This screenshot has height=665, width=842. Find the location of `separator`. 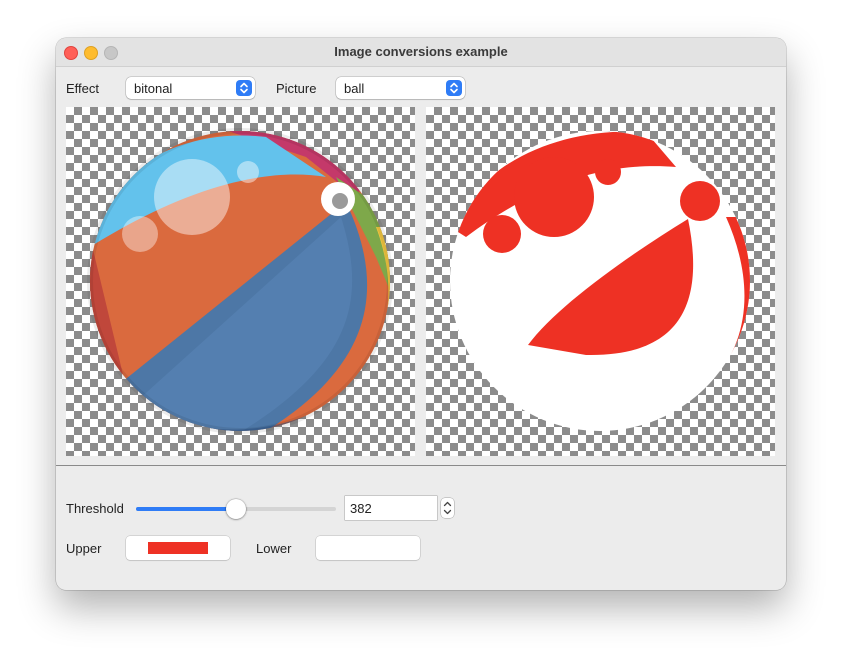

separator is located at coordinates (421, 465).